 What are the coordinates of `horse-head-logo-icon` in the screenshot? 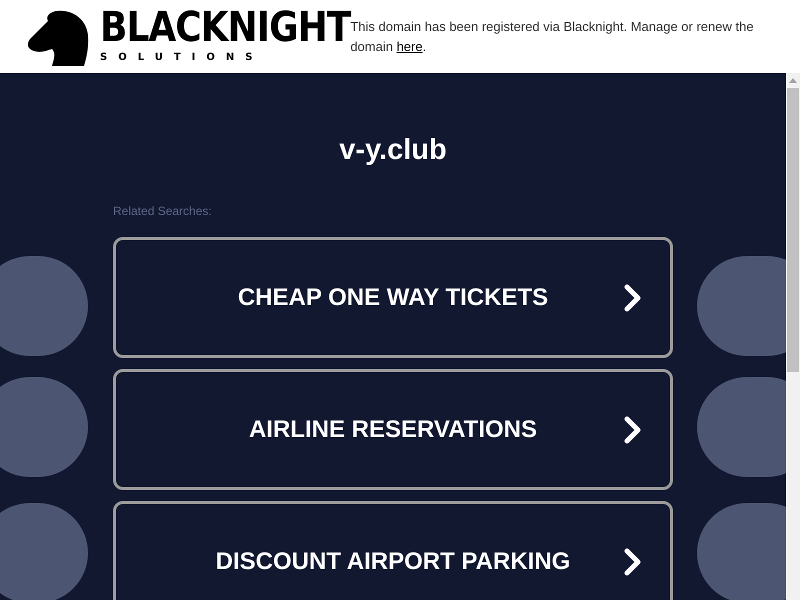 It's located at (58, 37).